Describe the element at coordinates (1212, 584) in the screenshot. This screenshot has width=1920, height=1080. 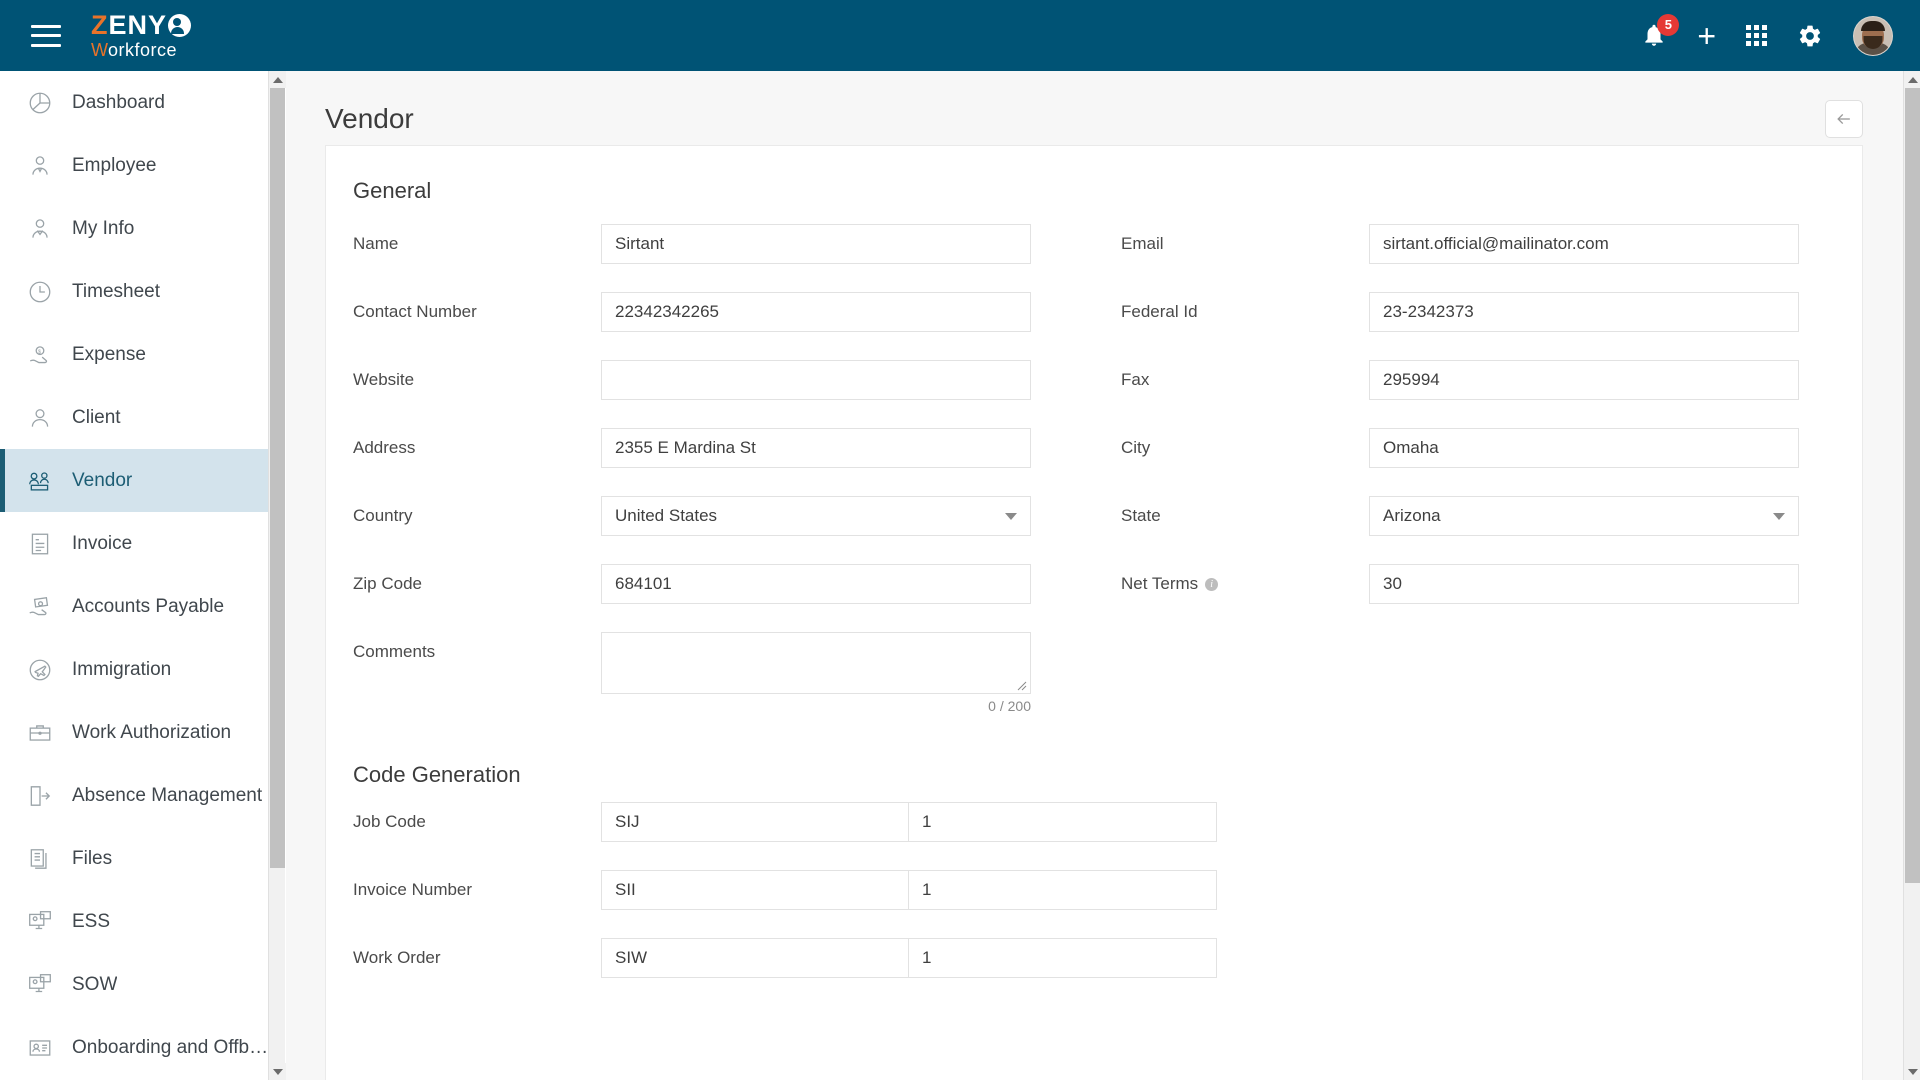
I see `info-icon: i` at that location.